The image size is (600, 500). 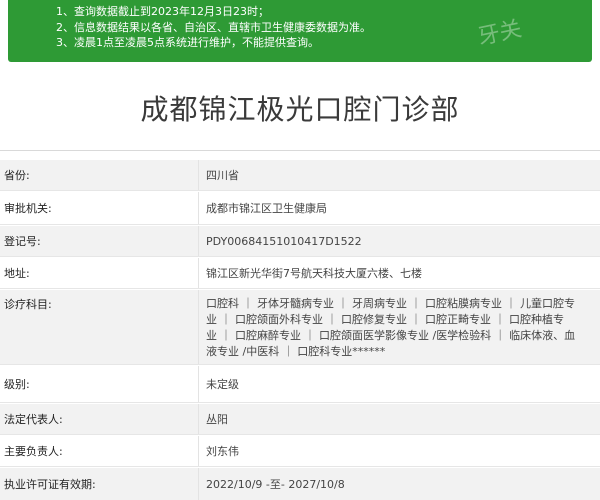 I want to click on detail-value: 成都市锦江区卫生健康局, so click(x=266, y=208).